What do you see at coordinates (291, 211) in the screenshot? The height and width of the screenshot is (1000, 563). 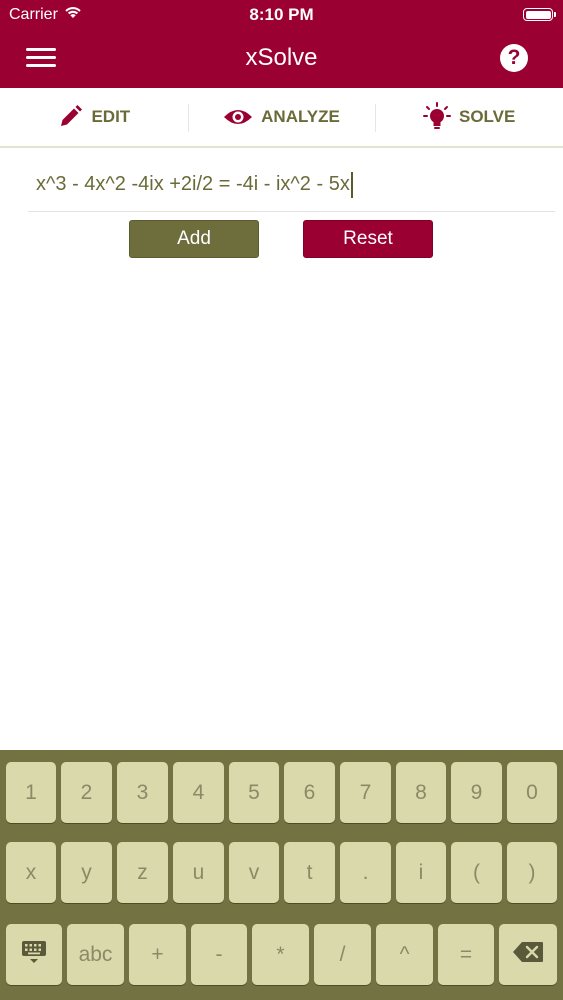 I see `equation-underline` at bounding box center [291, 211].